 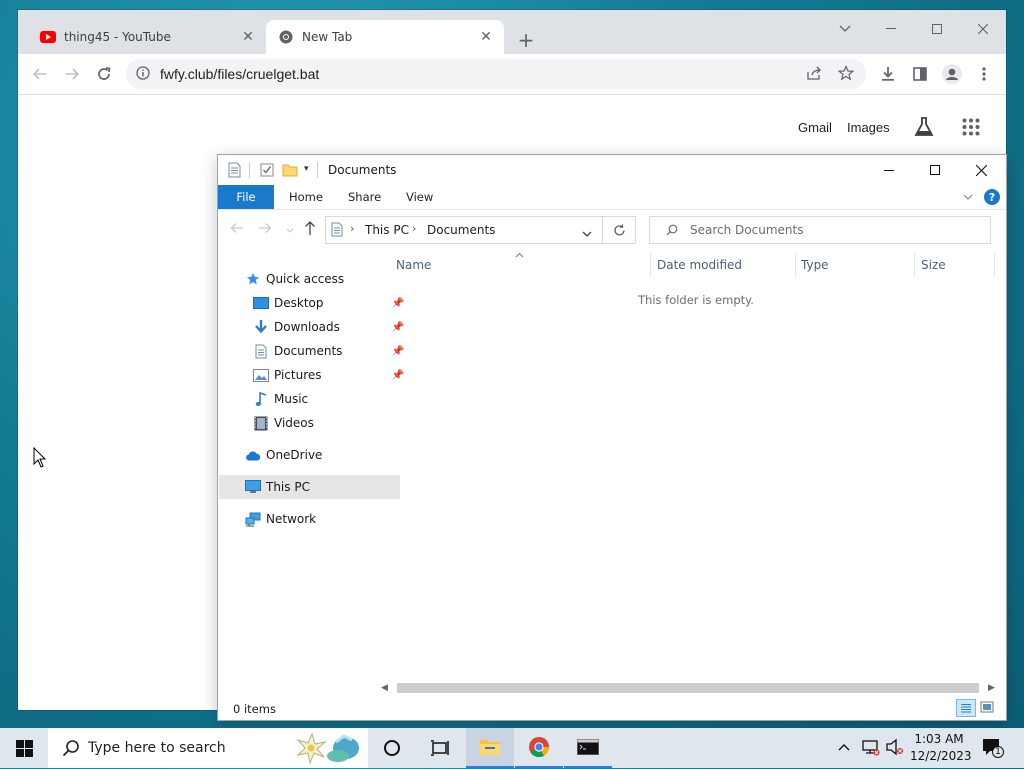 I want to click on side-panel-icon, so click(x=920, y=74).